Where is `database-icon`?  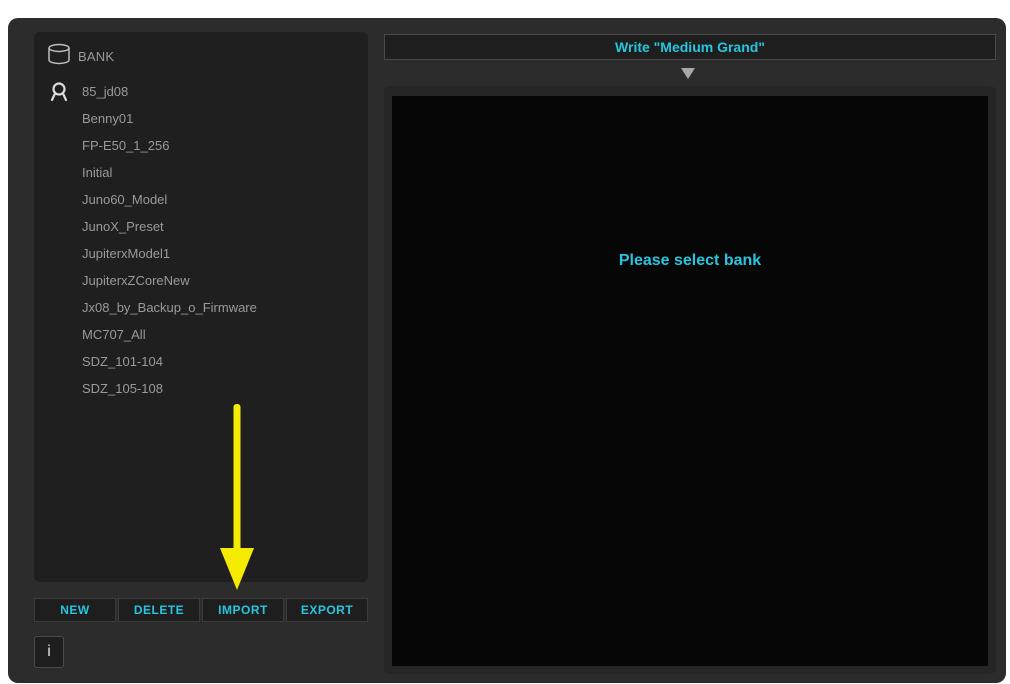 database-icon is located at coordinates (59, 56).